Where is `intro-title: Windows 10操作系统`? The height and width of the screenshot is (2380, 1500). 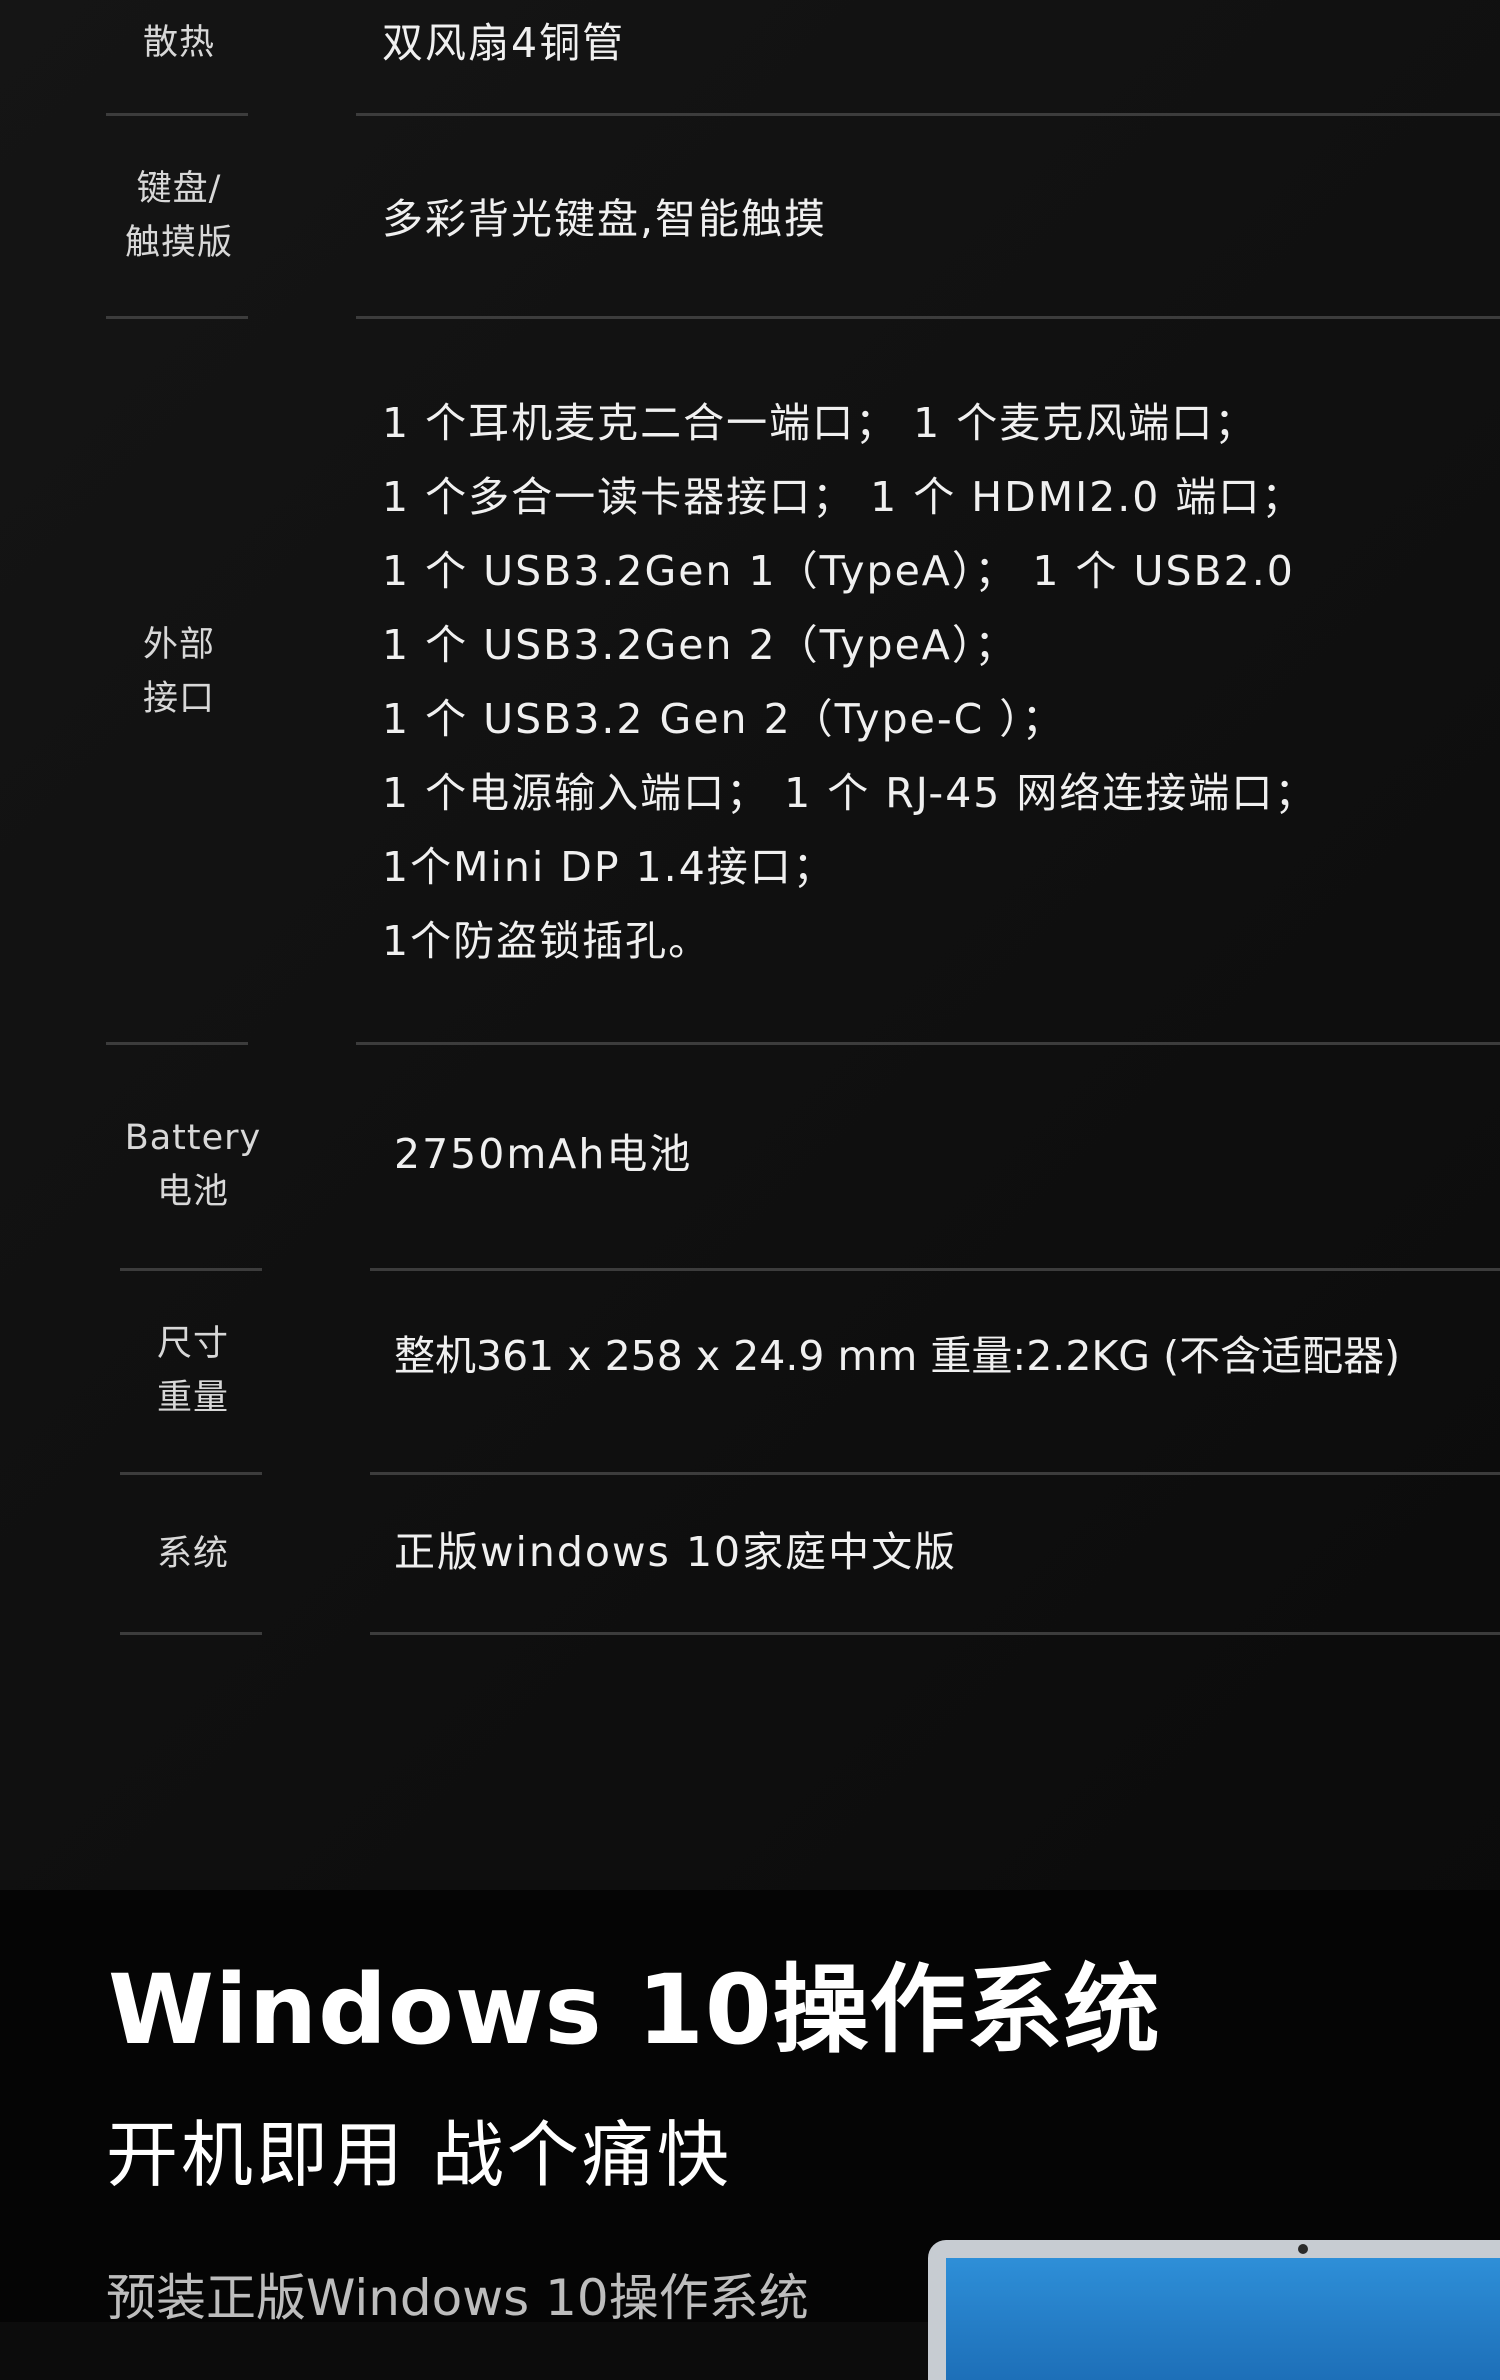 intro-title: Windows 10操作系统 is located at coordinates (634, 2010).